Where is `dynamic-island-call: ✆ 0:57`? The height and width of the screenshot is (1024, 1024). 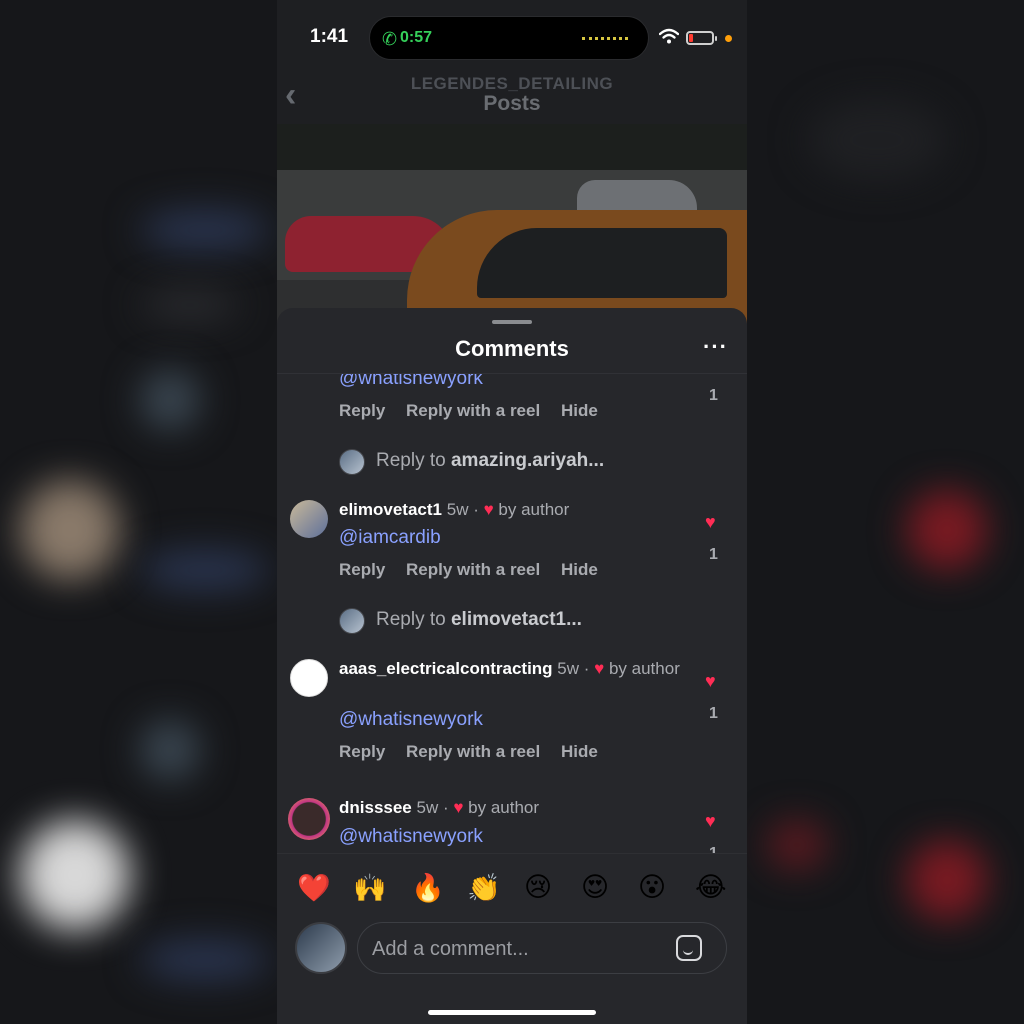
dynamic-island-call: ✆ 0:57 is located at coordinates (509, 38).